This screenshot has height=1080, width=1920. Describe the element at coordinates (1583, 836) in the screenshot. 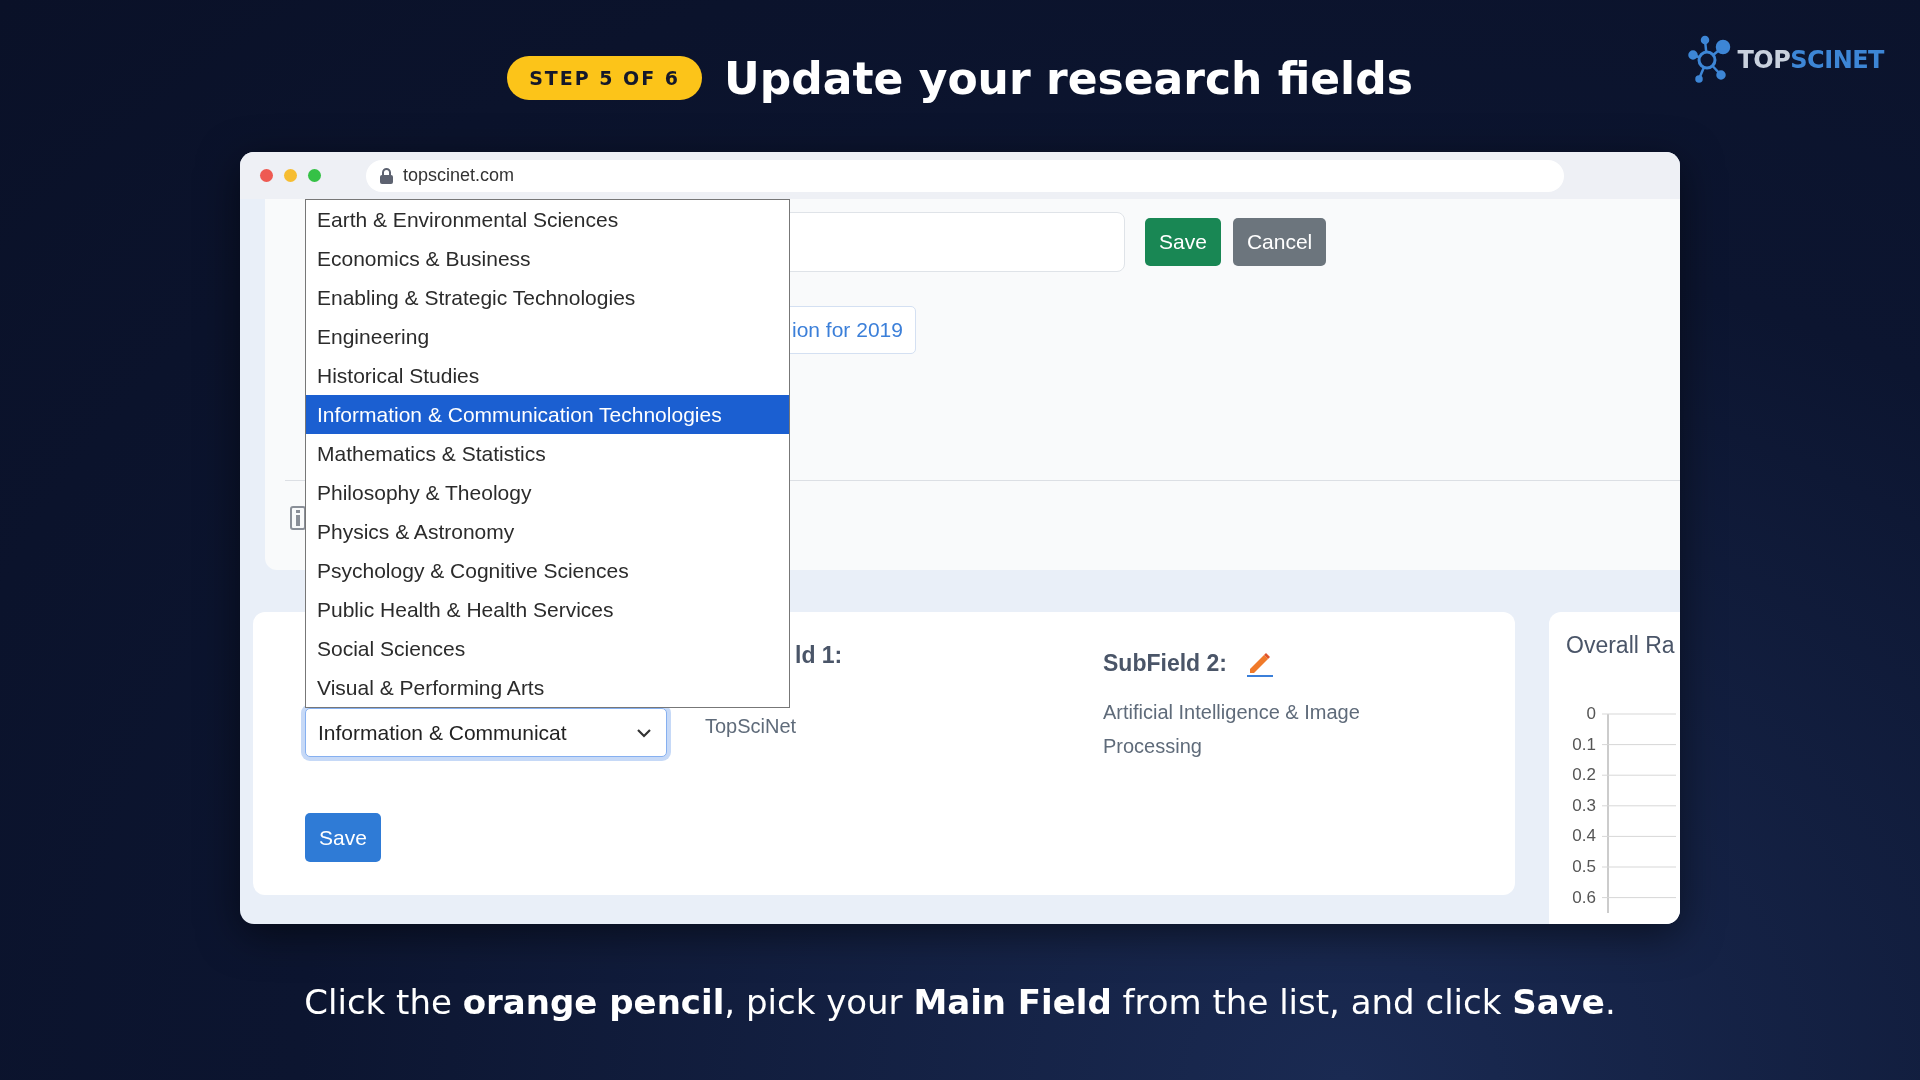

I see `axis-tick-label: 0.4` at that location.